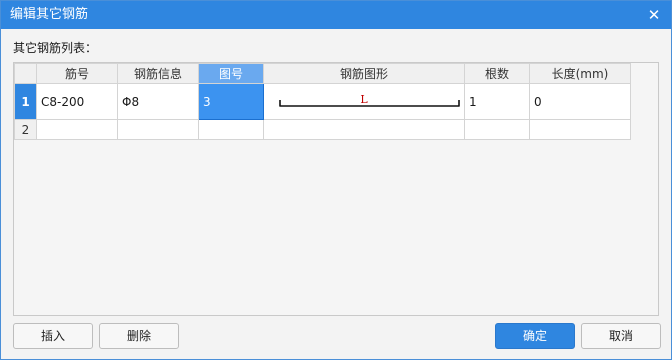 The image size is (672, 360). Describe the element at coordinates (49, 14) in the screenshot. I see `dialog-title: 编辑其它钢筋` at that location.